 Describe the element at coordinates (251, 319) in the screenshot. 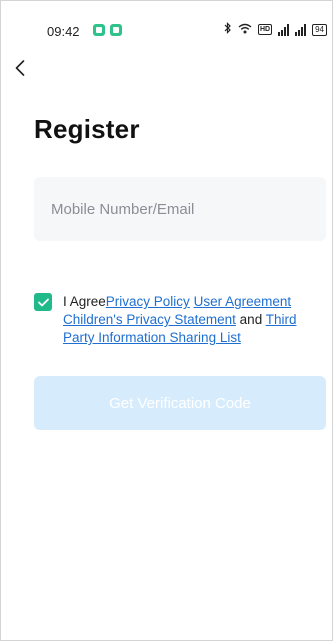

I see `agreement-and: and` at that location.